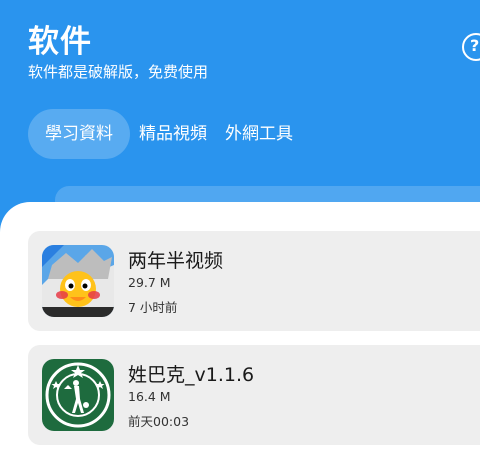  What do you see at coordinates (176, 261) in the screenshot?
I see `app-name: 两年半视频` at bounding box center [176, 261].